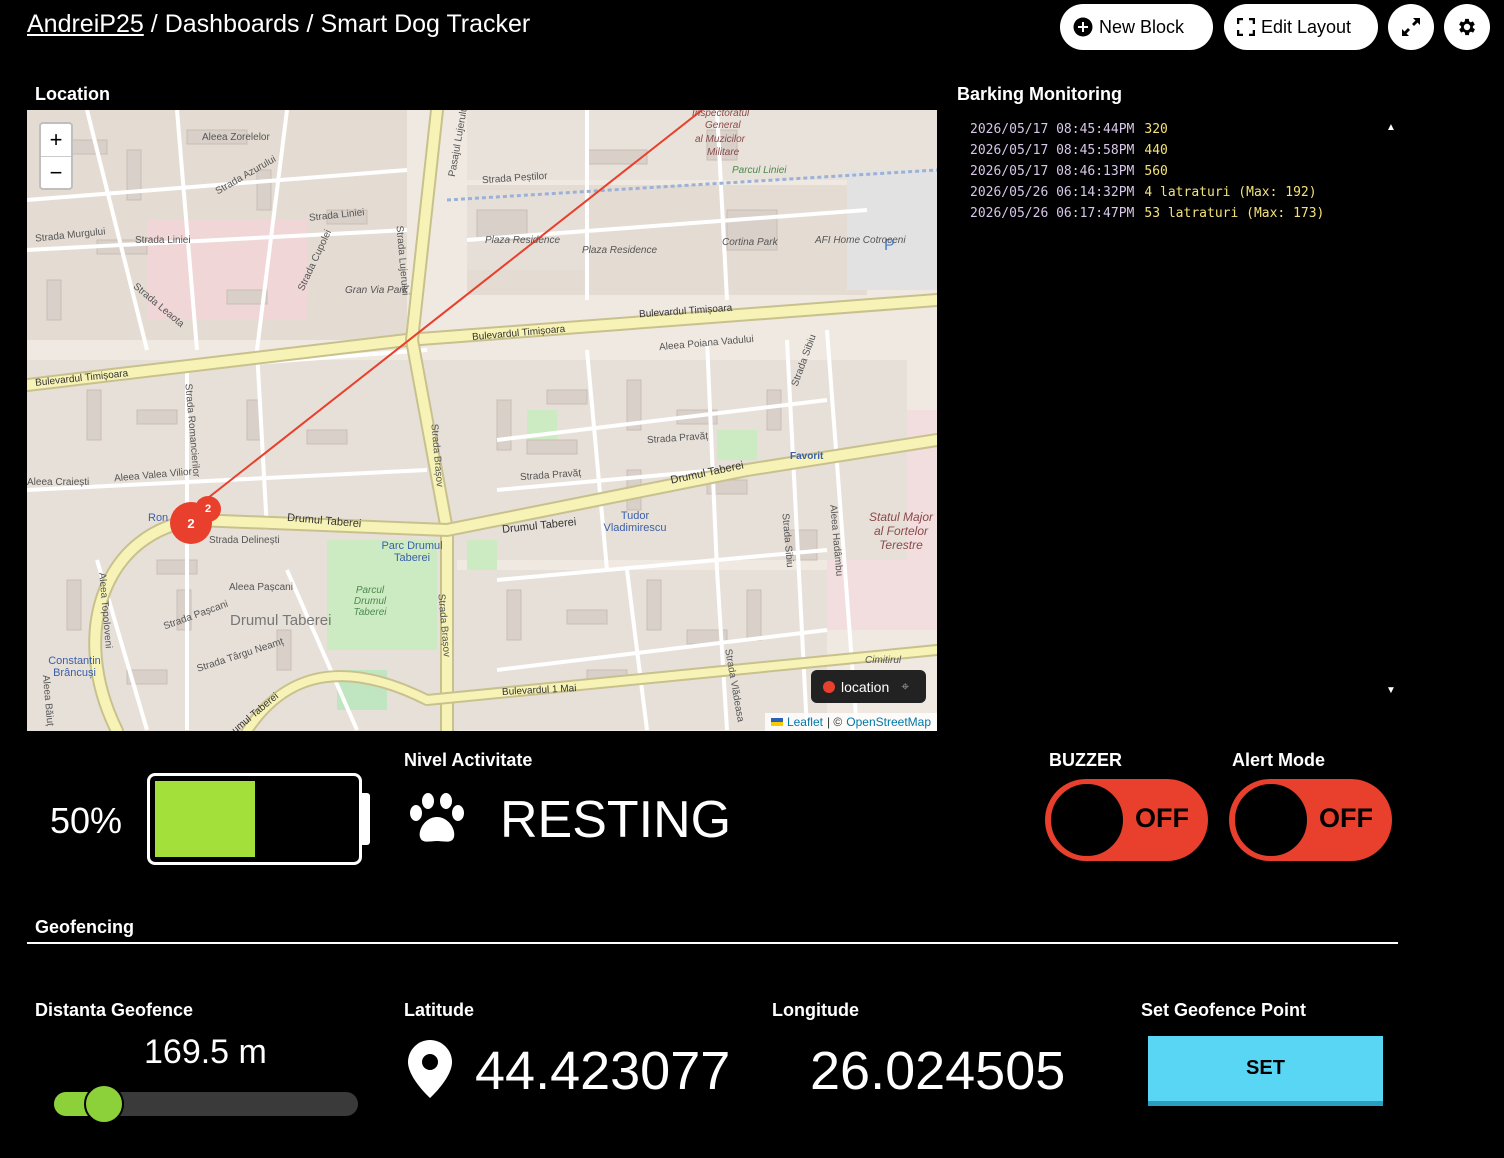 The height and width of the screenshot is (1158, 1504). I want to click on battery-gauge, so click(254, 819).